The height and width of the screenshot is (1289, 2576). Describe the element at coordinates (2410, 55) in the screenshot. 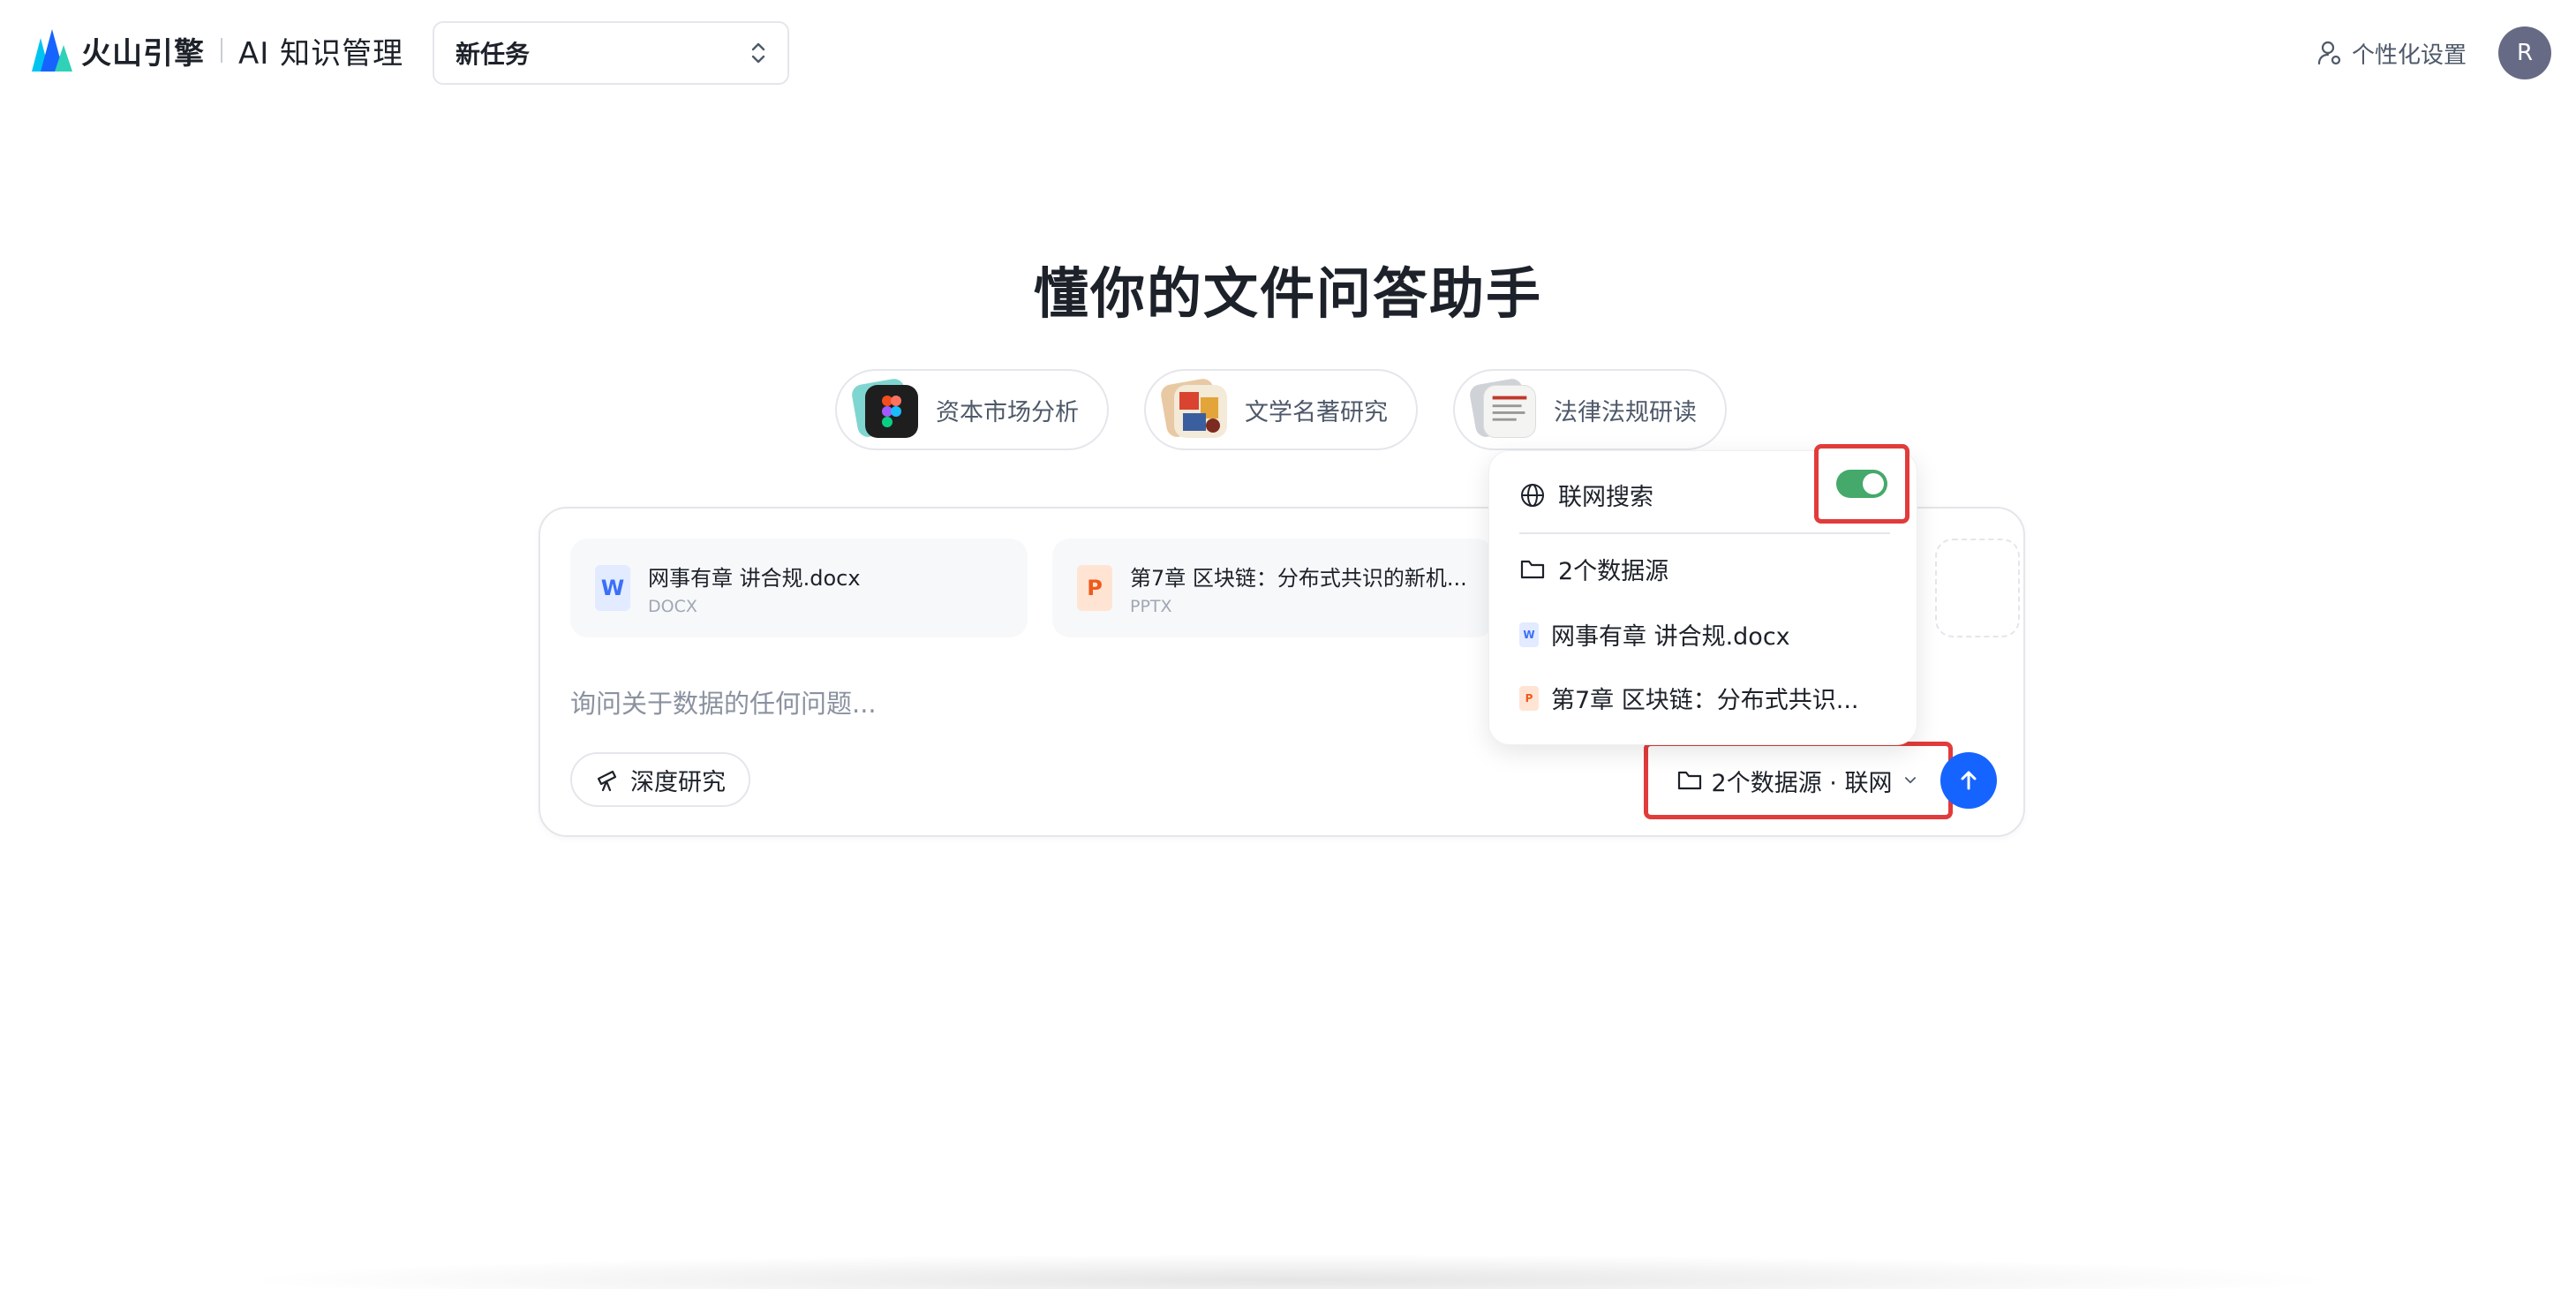

I see `personalize-label: 个性化设置` at that location.